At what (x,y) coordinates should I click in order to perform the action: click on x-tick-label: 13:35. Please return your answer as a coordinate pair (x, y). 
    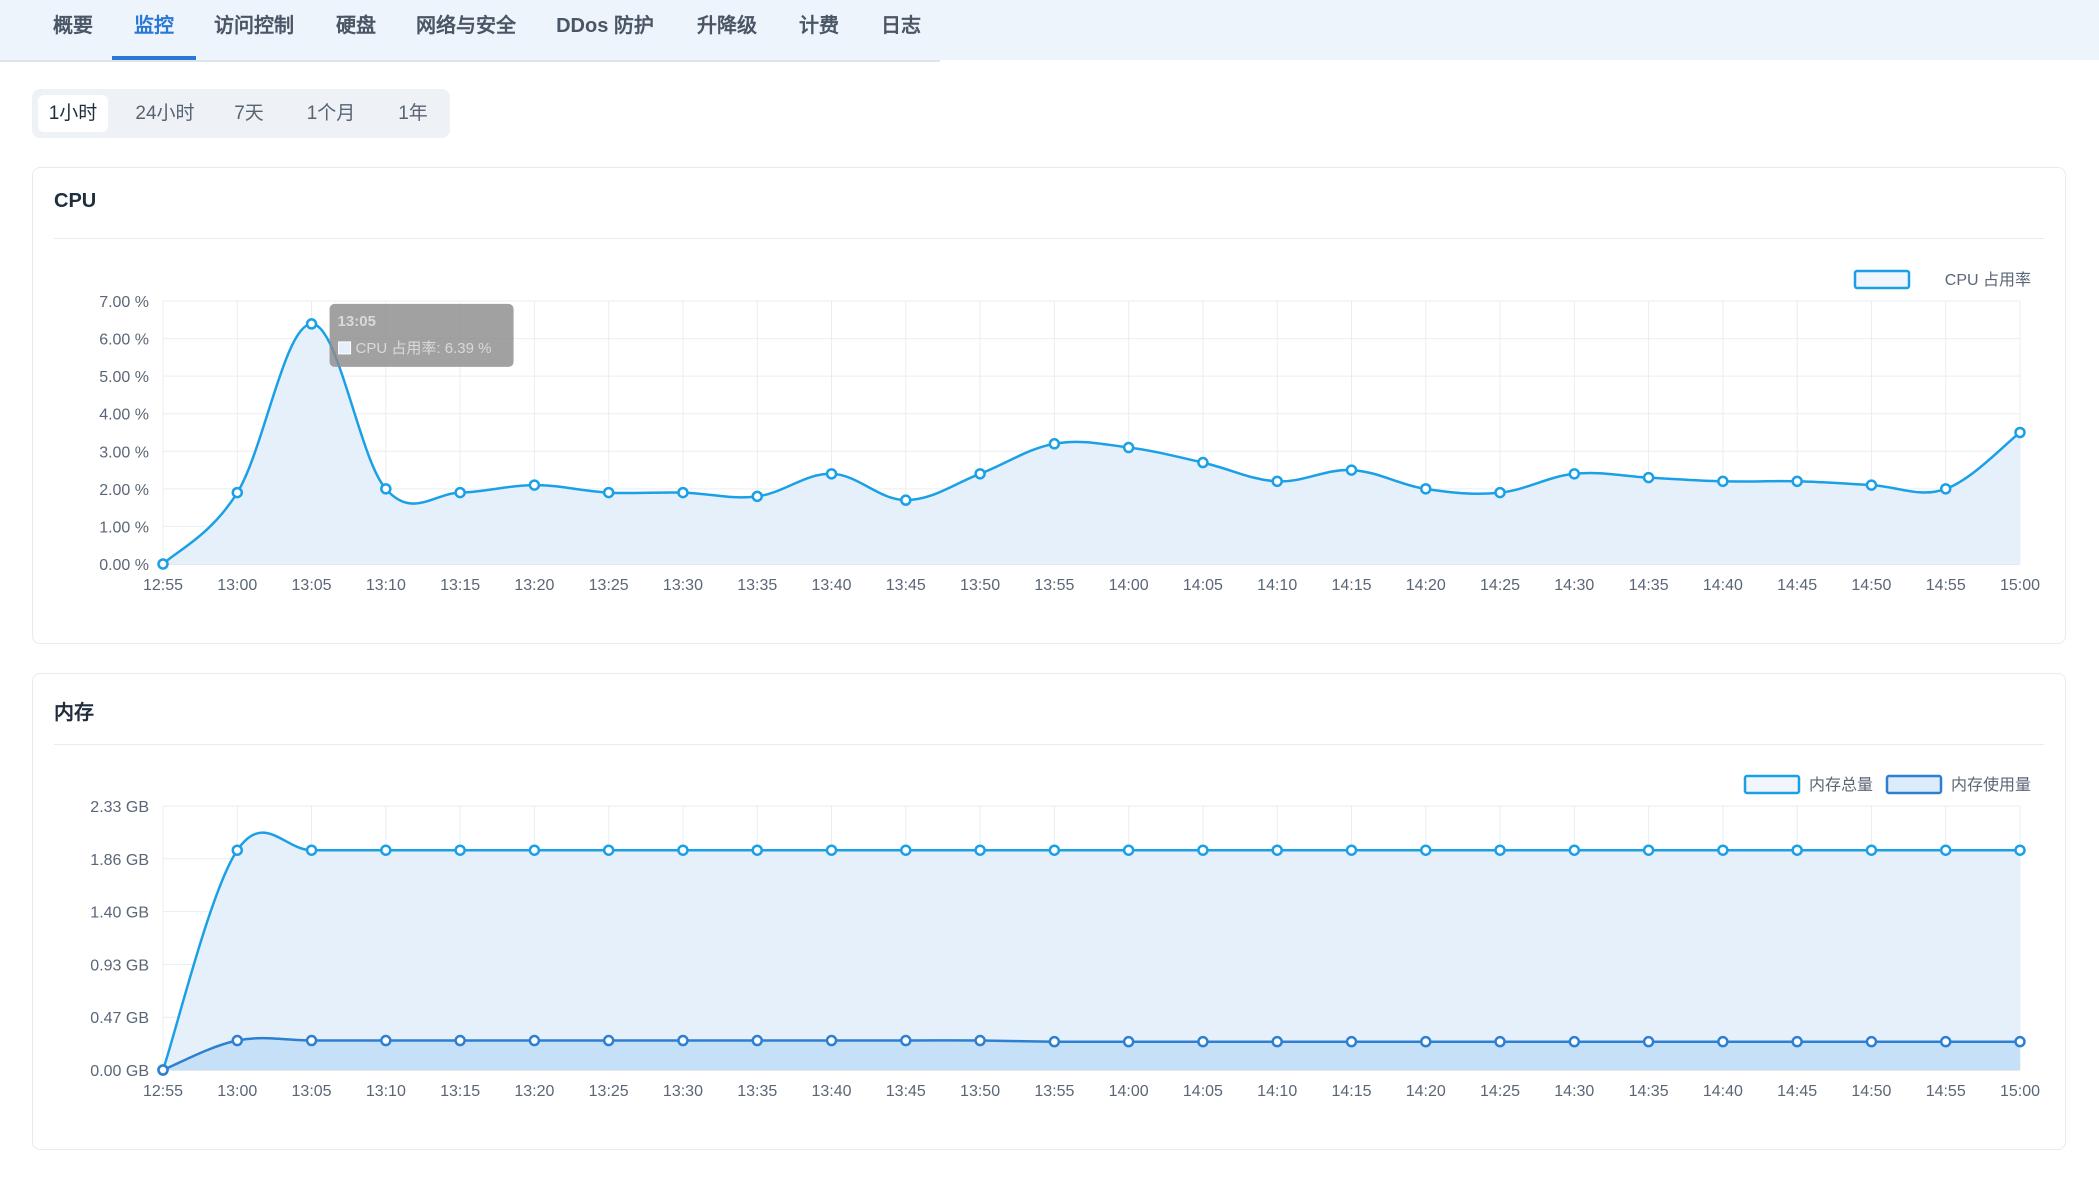
    Looking at the image, I should click on (757, 1091).